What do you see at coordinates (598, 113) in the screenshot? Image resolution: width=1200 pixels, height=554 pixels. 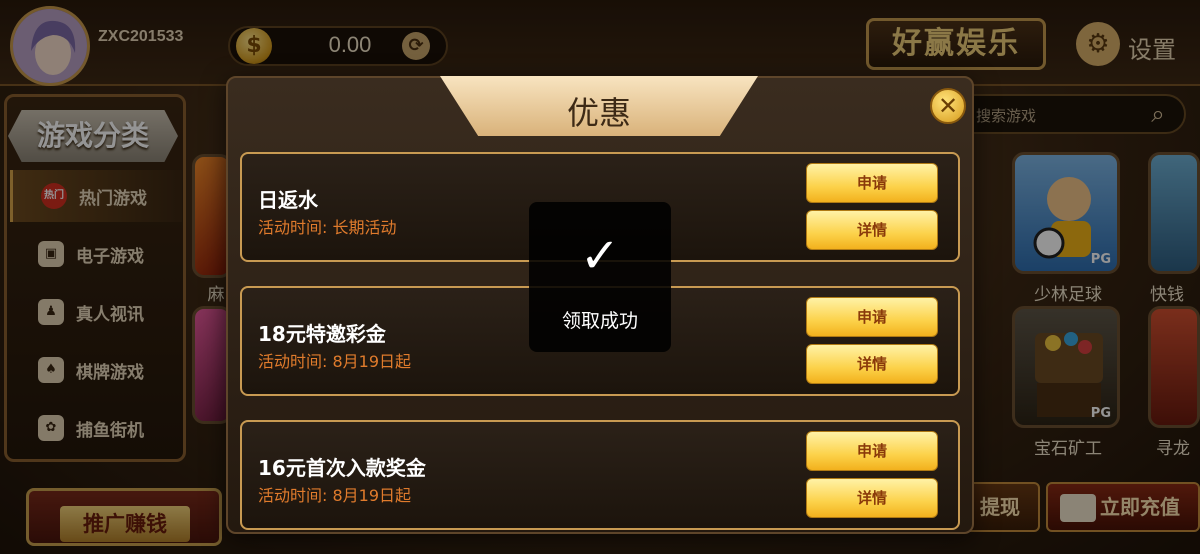 I see `modal-title: 优惠` at bounding box center [598, 113].